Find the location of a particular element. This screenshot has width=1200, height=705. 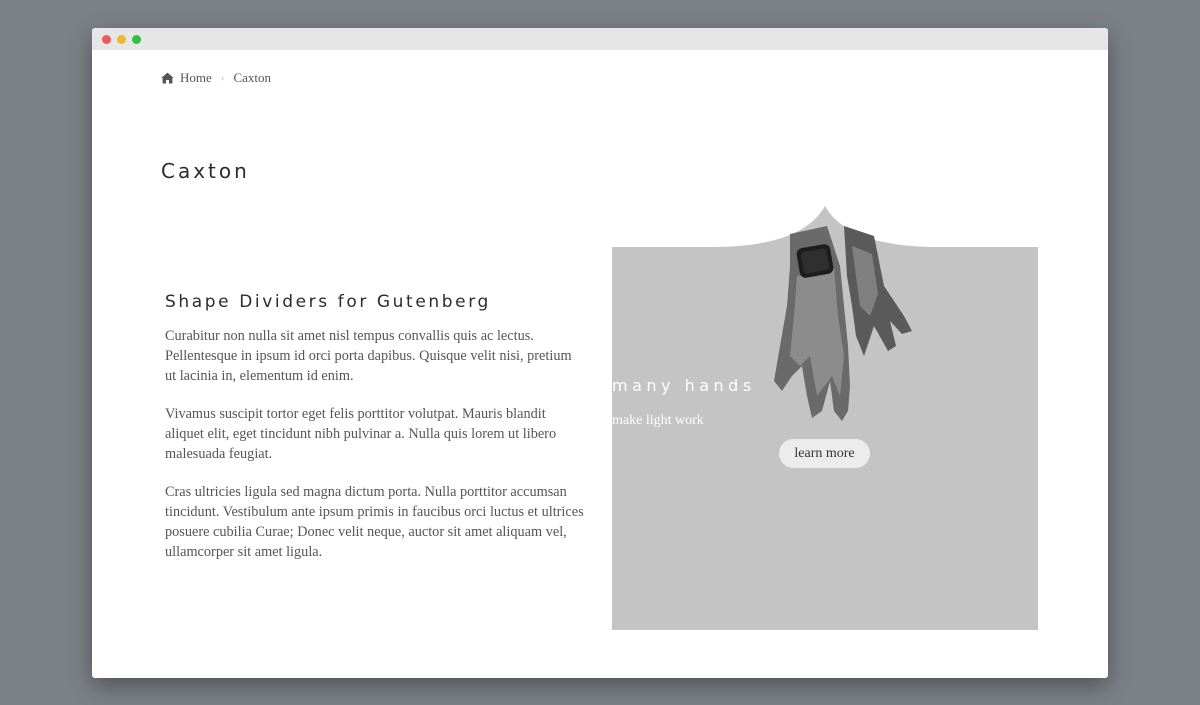

close-window-button is located at coordinates (106, 39).